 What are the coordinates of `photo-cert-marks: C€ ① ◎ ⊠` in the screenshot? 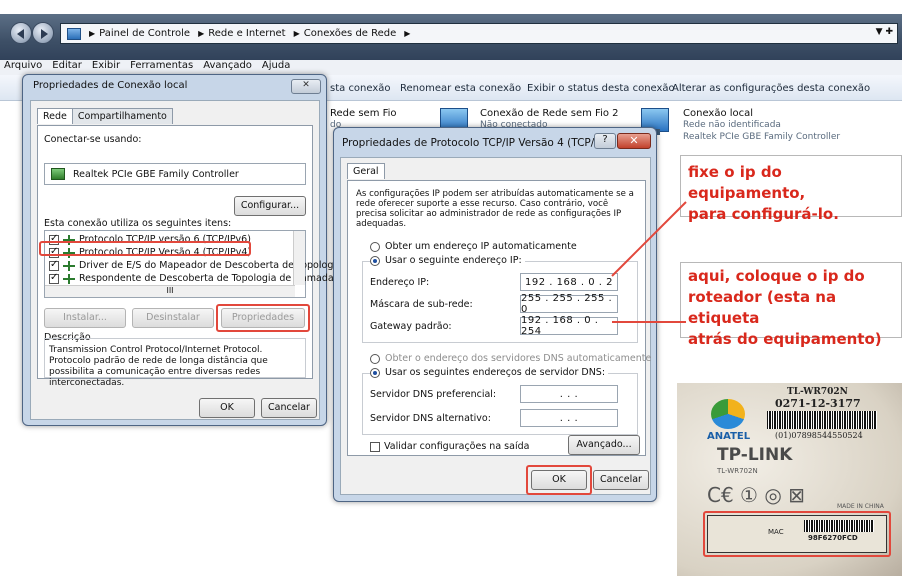 It's located at (756, 495).